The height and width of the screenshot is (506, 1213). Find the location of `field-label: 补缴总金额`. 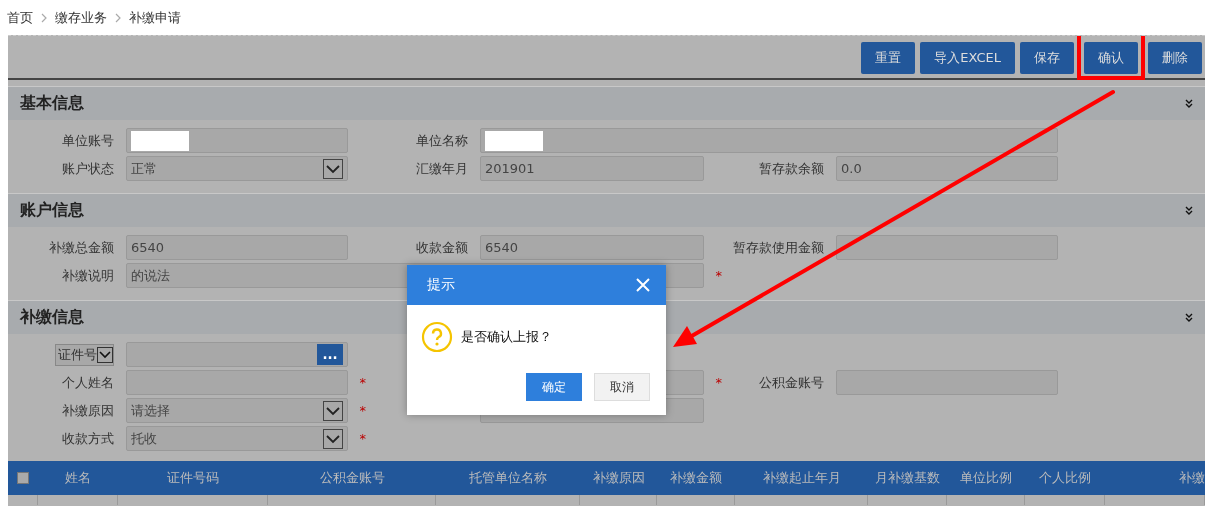

field-label: 补缴总金额 is located at coordinates (81, 247).